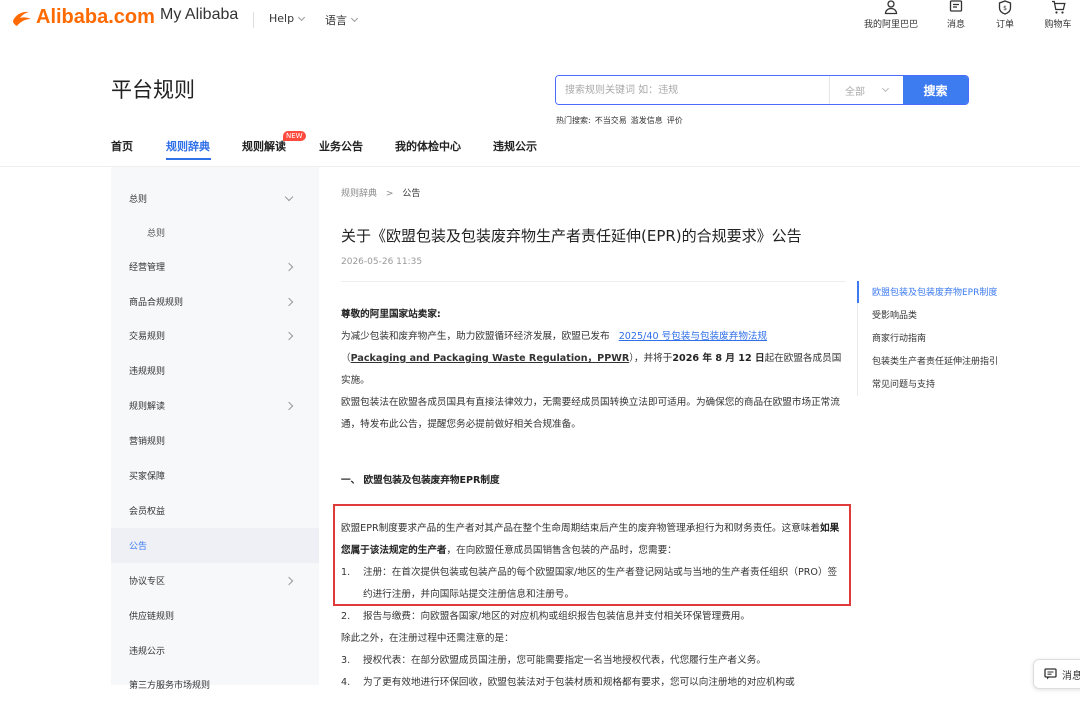 Image resolution: width=1080 pixels, height=702 pixels. I want to click on language-menu: 语言, so click(342, 20).